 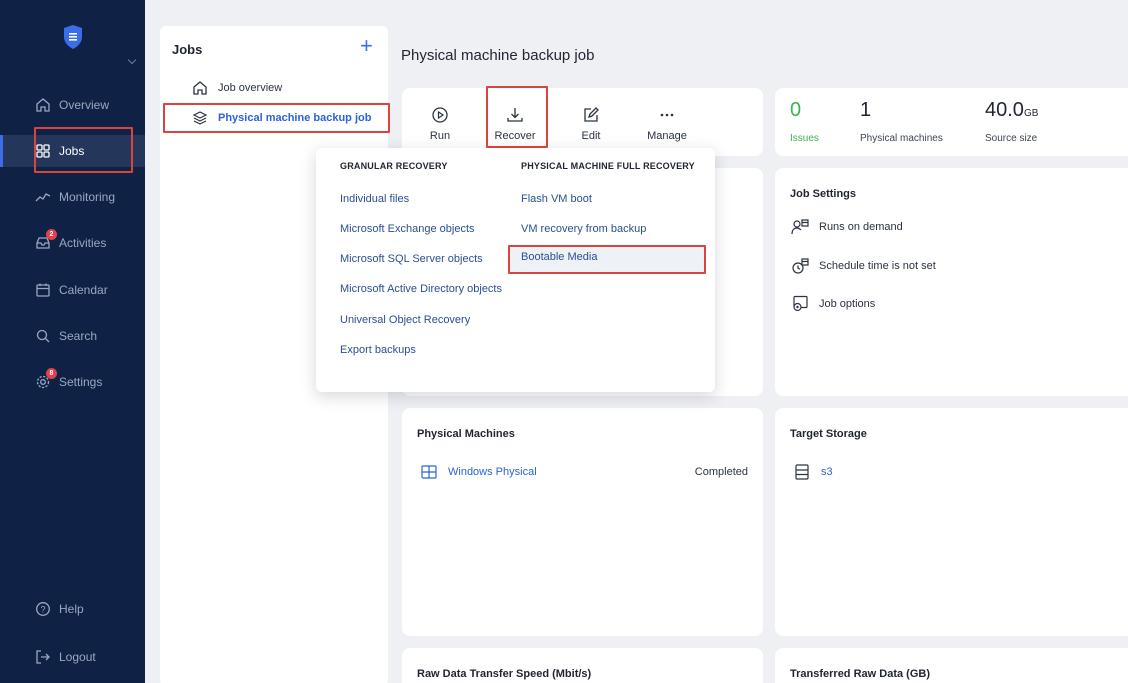 I want to click on nav-jobs-label: Jobs, so click(x=72, y=151).